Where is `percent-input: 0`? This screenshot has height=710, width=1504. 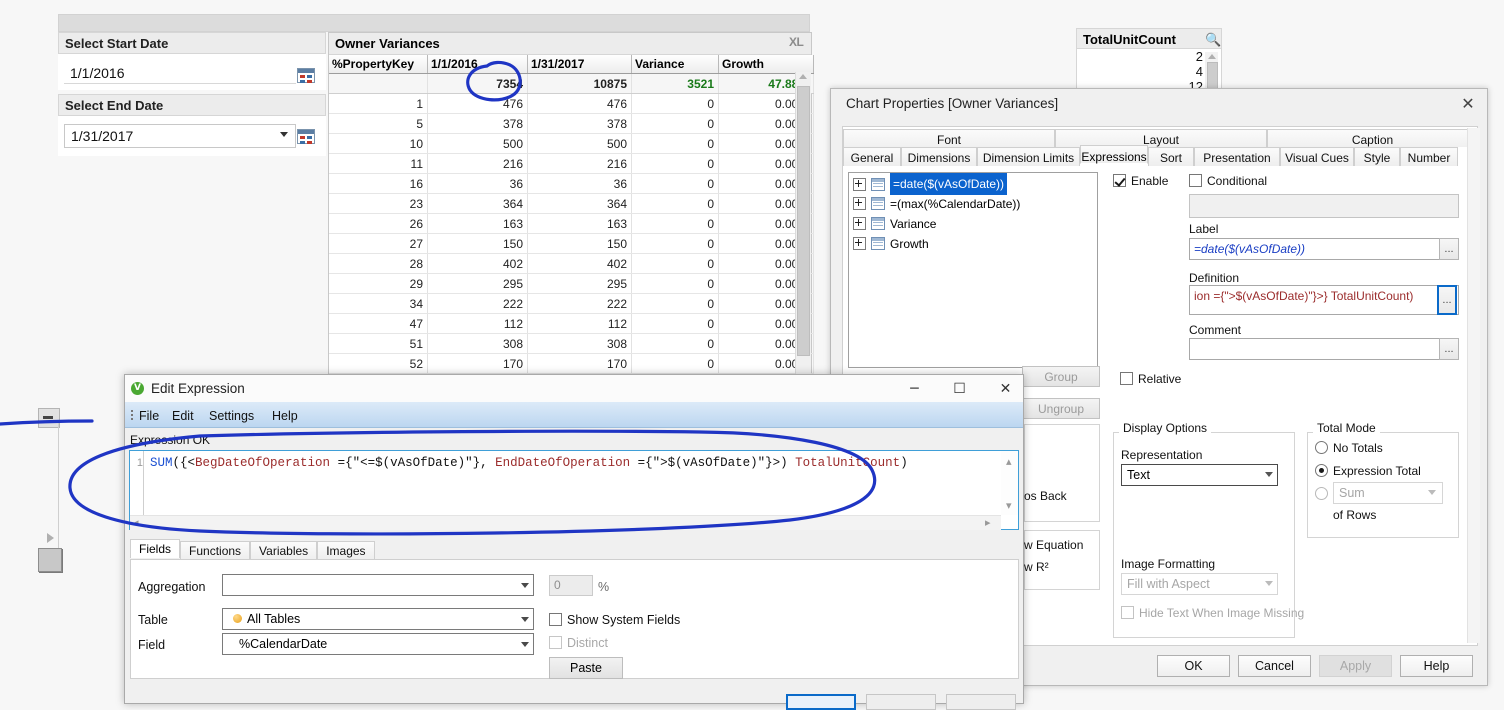
percent-input: 0 is located at coordinates (571, 585).